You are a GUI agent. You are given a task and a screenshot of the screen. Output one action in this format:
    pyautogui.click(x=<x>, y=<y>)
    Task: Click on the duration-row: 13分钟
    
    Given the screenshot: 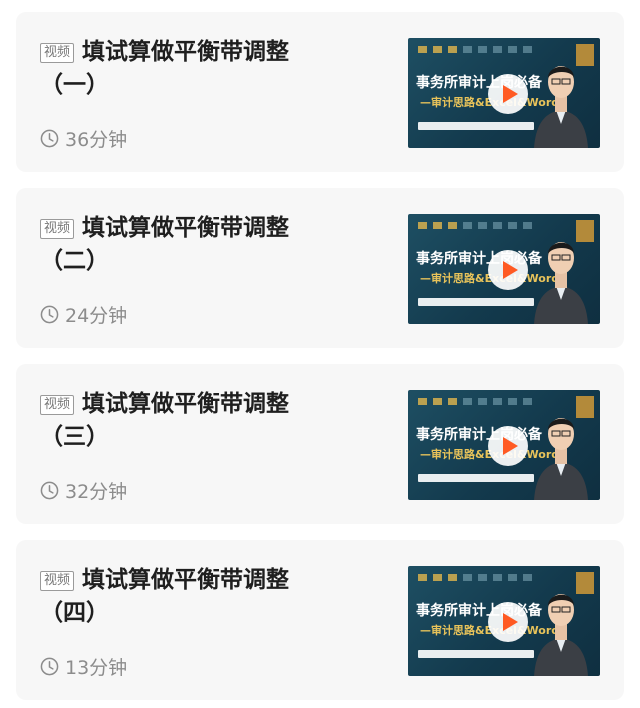 What is the action you would take?
    pyautogui.click(x=83, y=666)
    